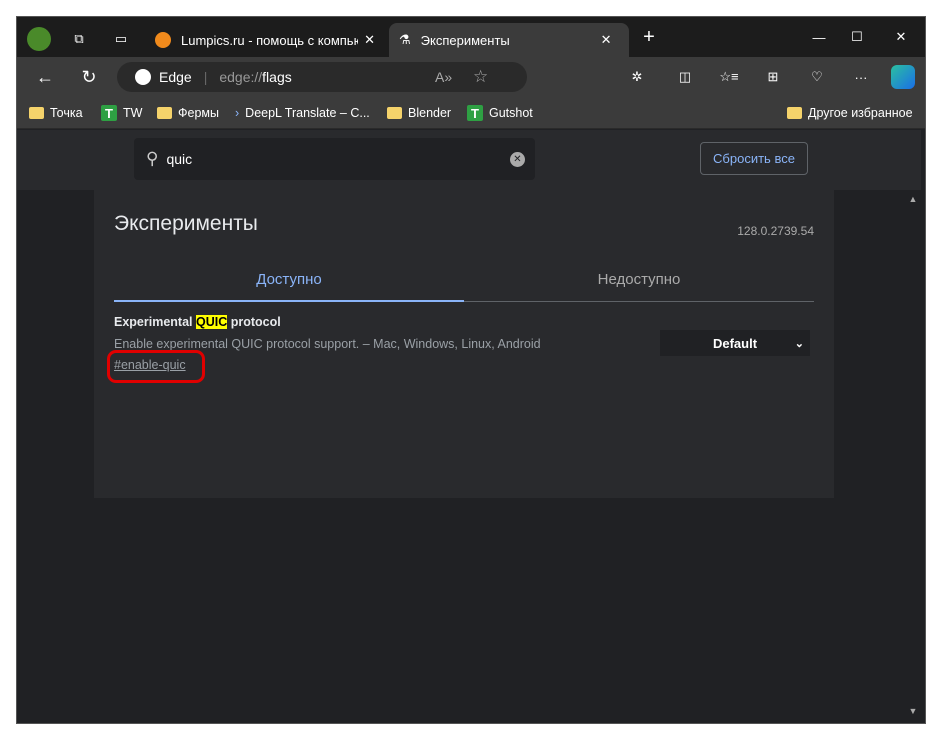 This screenshot has height=740, width=942. What do you see at coordinates (89, 77) in the screenshot?
I see `reload-button: ↻` at bounding box center [89, 77].